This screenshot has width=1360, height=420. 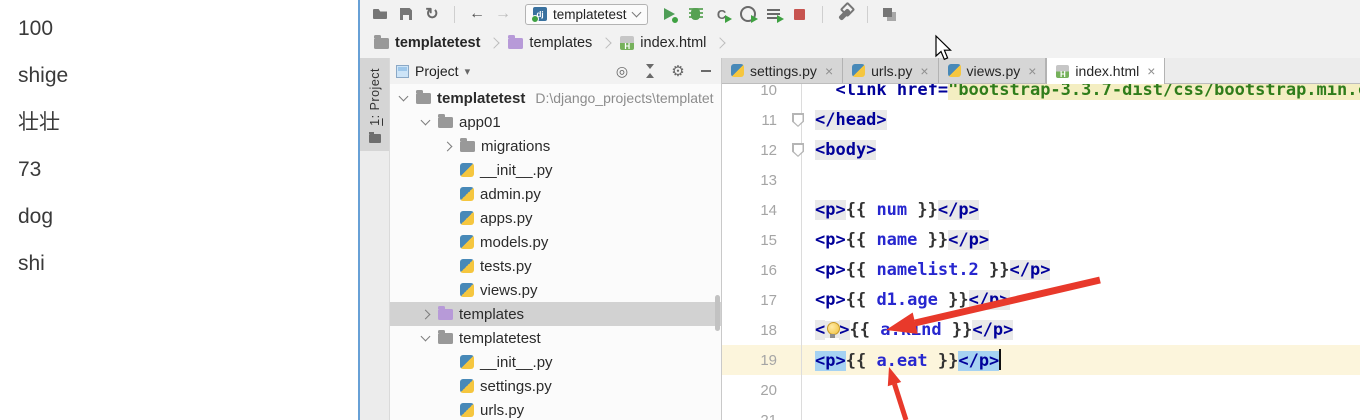 What do you see at coordinates (722, 14) in the screenshot?
I see `coverage-icon` at bounding box center [722, 14].